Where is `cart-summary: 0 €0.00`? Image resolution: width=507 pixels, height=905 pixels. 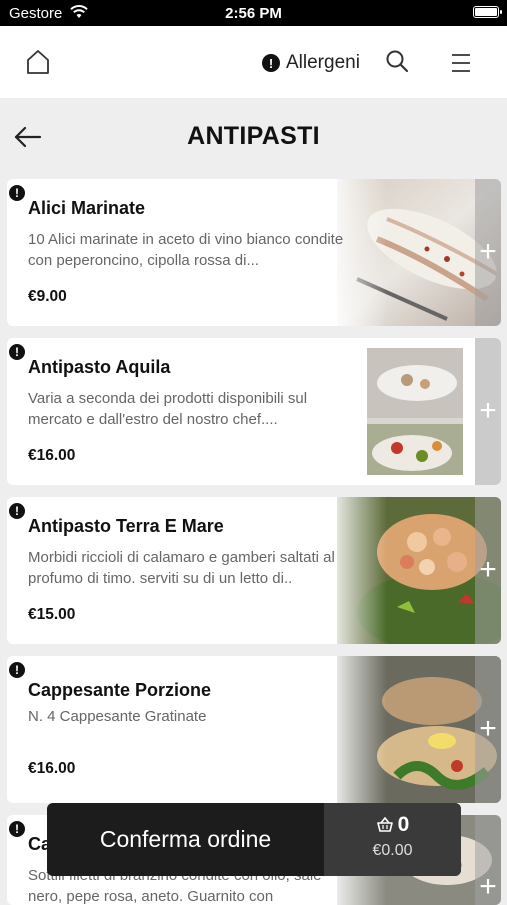
cart-summary: 0 €0.00 is located at coordinates (392, 839).